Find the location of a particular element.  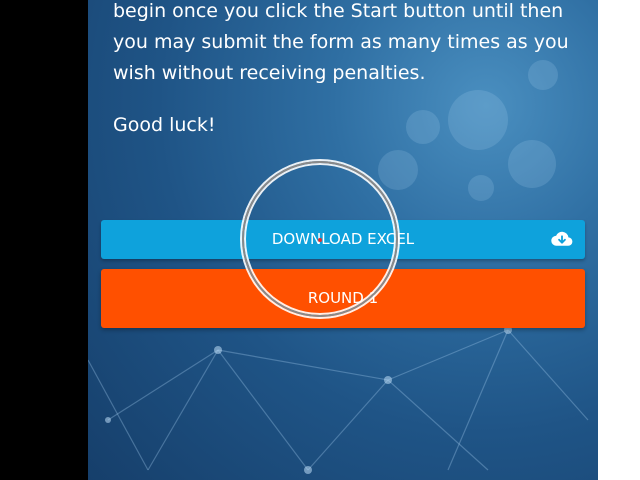

good-luck-text: Good luck! is located at coordinates (164, 125).